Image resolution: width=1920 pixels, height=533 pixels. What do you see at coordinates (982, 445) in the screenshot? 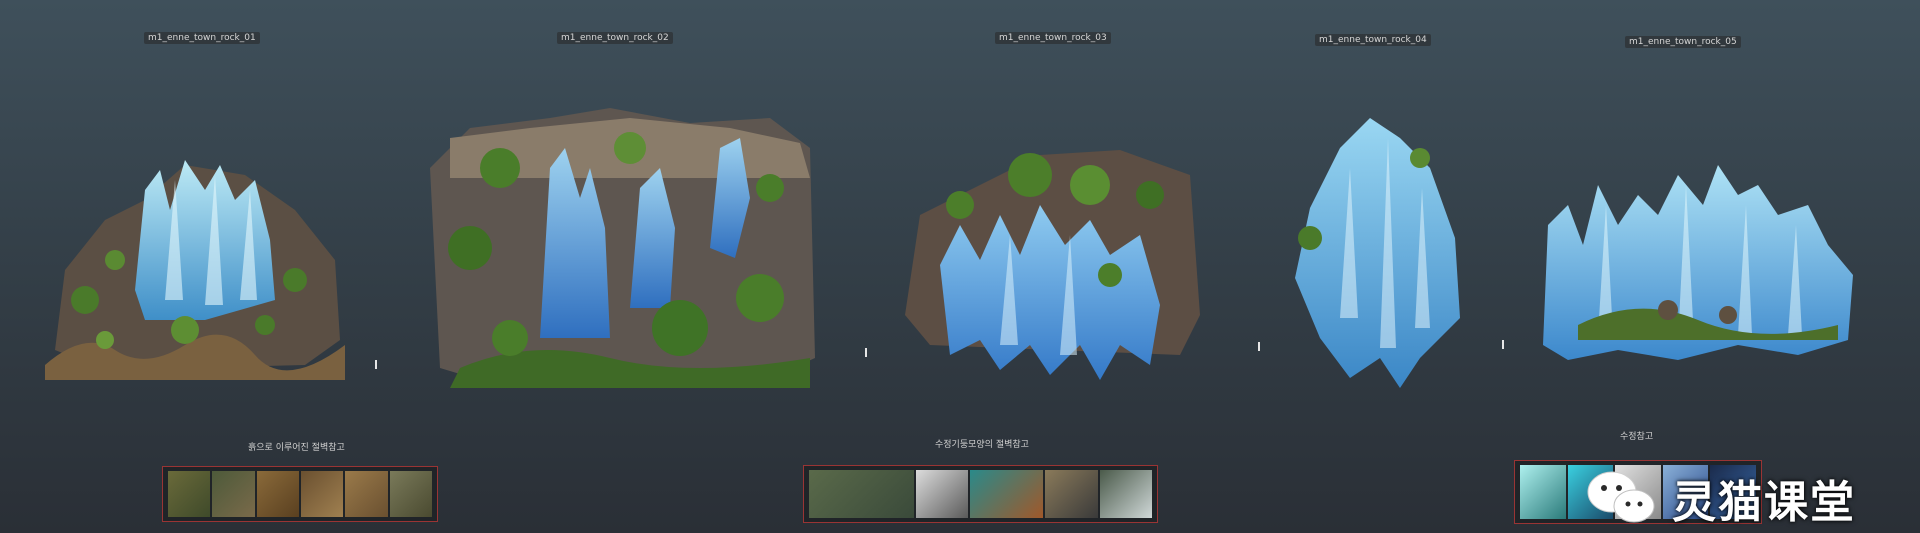
I see `reference-caption-crystal-pillar: 수정기둥모양의 절벽참고` at bounding box center [982, 445].